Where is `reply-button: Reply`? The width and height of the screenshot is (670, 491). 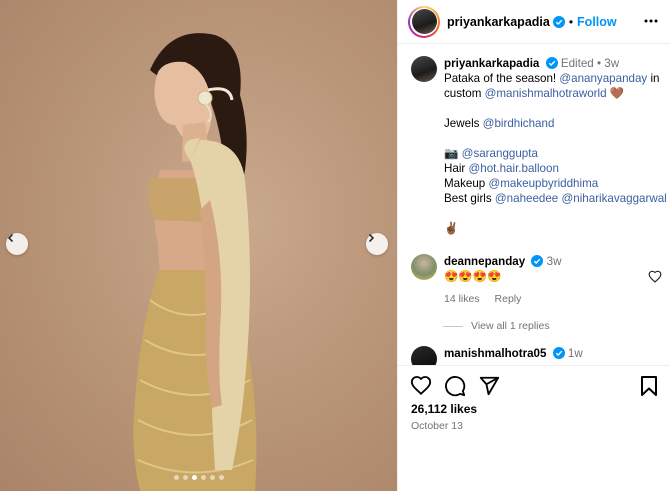
reply-button: Reply is located at coordinates (508, 299).